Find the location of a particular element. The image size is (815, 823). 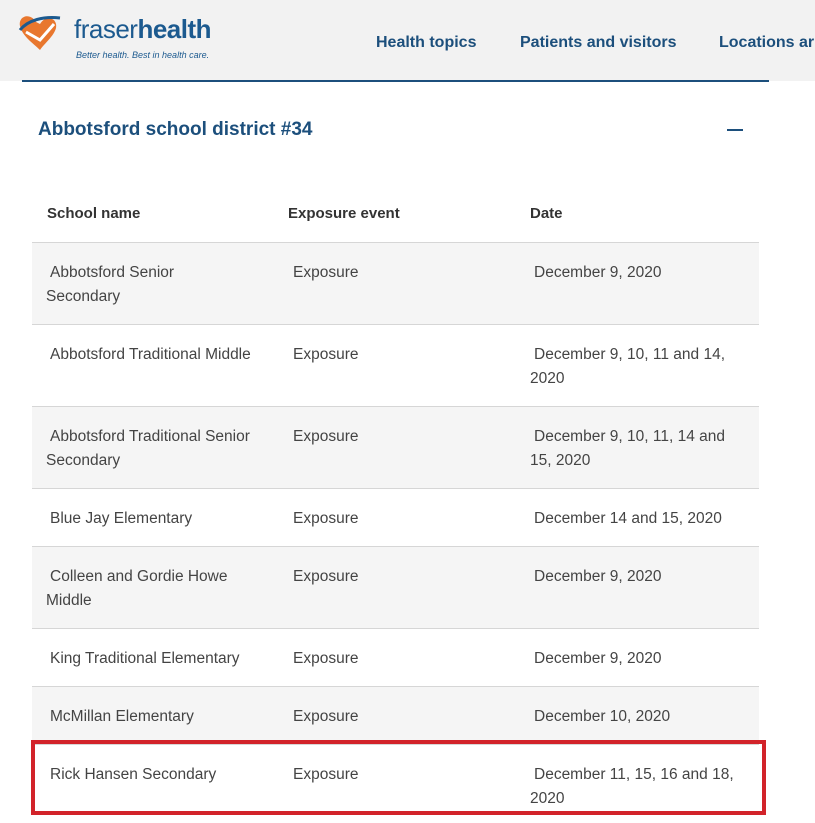

brand-wordmark: fraserhealth is located at coordinates (143, 29).